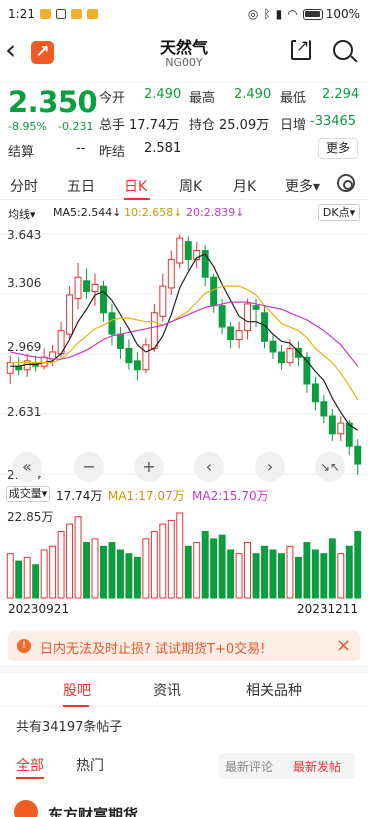 Image resolution: width=368 pixels, height=817 pixels. Describe the element at coordinates (317, 766) in the screenshot. I see `sort-latest-post: 最新发帖` at that location.